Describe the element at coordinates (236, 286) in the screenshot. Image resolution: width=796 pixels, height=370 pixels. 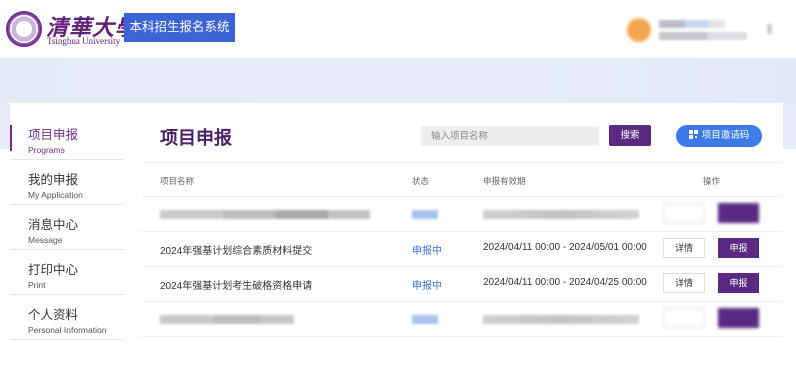
I see `project-name: 2024年强基计划考生破格资格申请` at that location.